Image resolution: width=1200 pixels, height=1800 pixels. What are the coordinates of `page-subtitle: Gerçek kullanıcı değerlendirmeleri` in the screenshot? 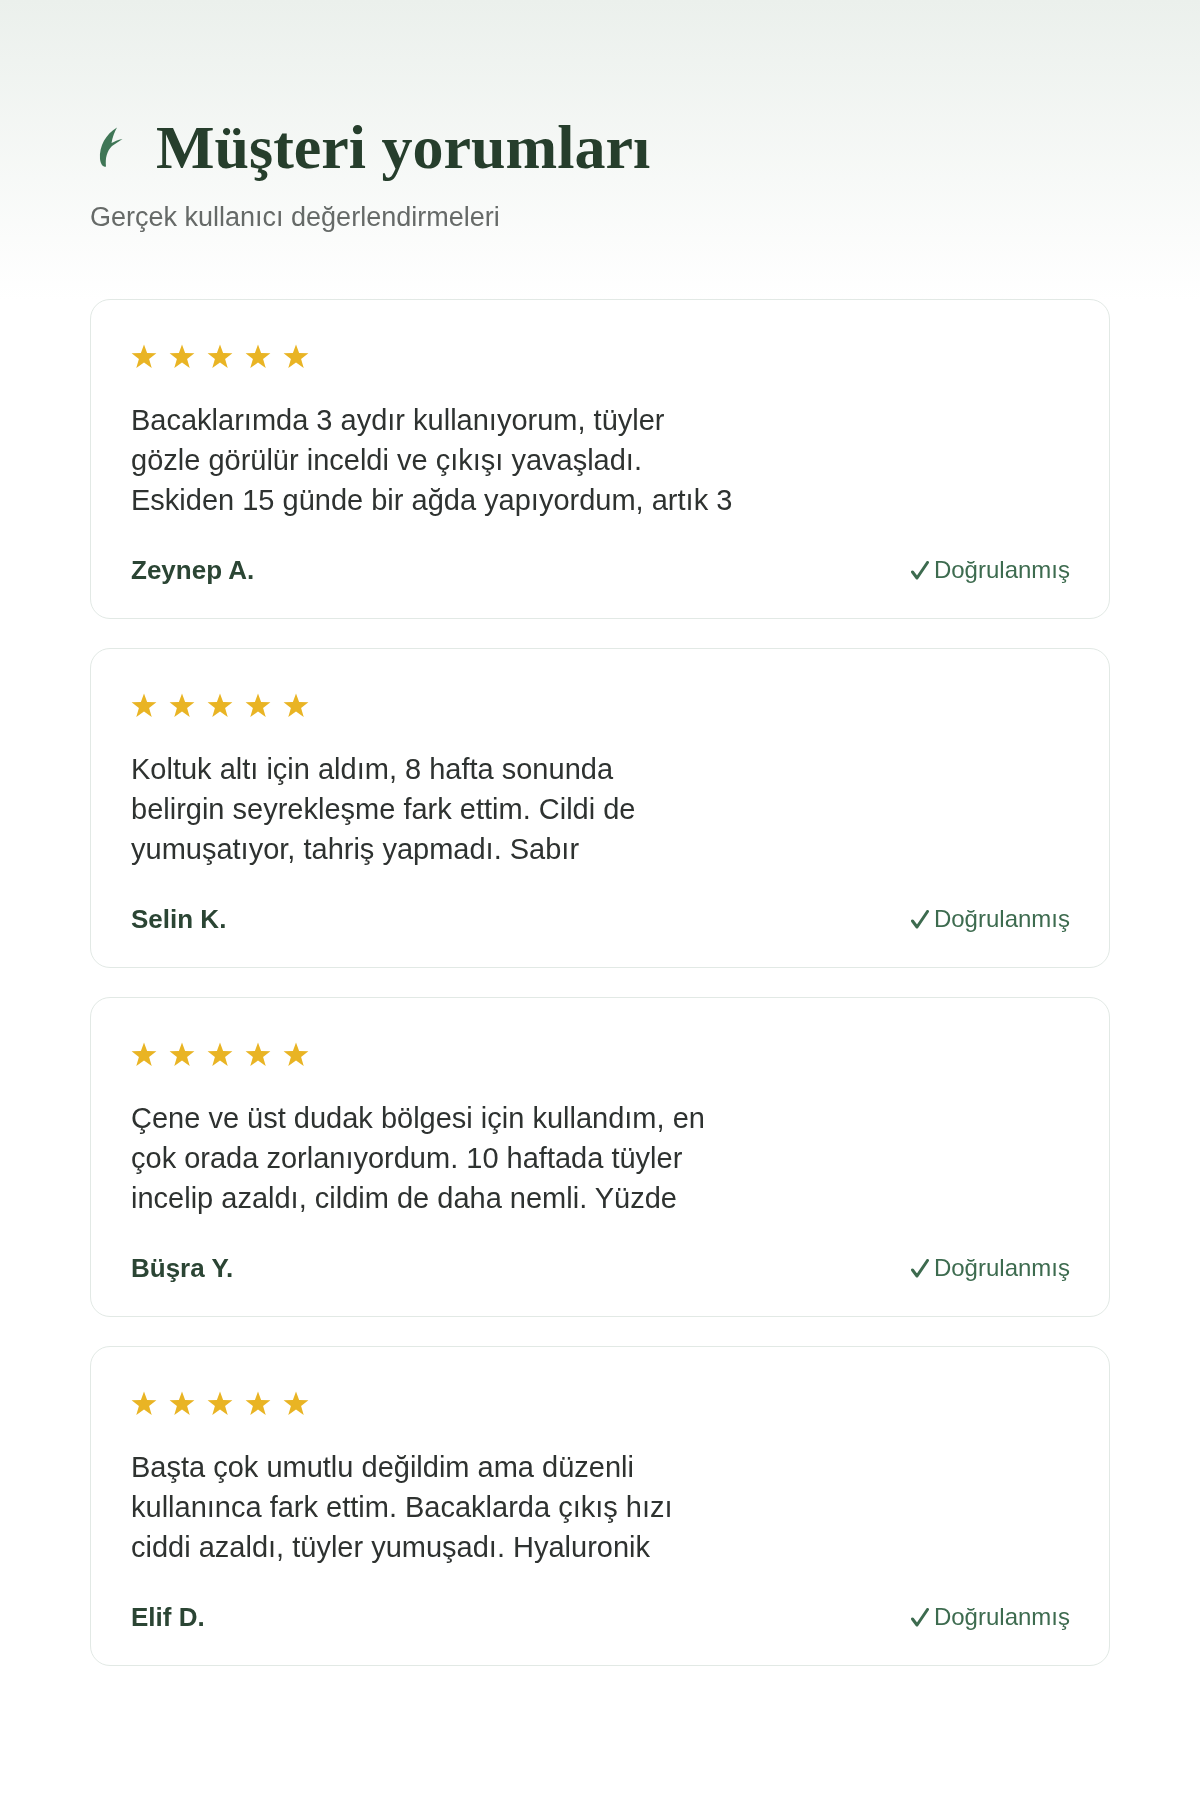 It's located at (295, 217).